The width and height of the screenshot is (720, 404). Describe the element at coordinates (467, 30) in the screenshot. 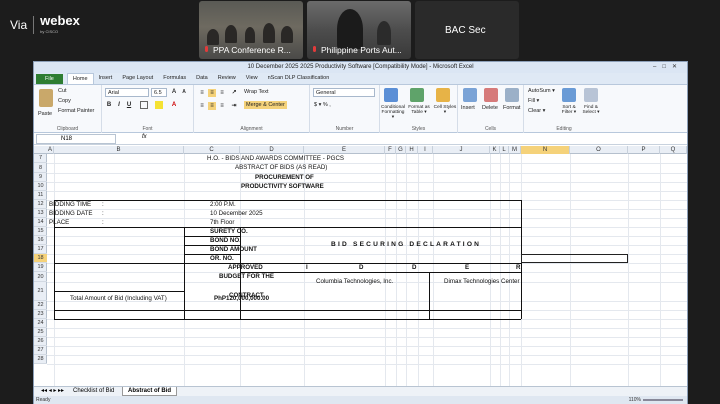

I see `video-tile-bac-sec: BAC Sec` at that location.